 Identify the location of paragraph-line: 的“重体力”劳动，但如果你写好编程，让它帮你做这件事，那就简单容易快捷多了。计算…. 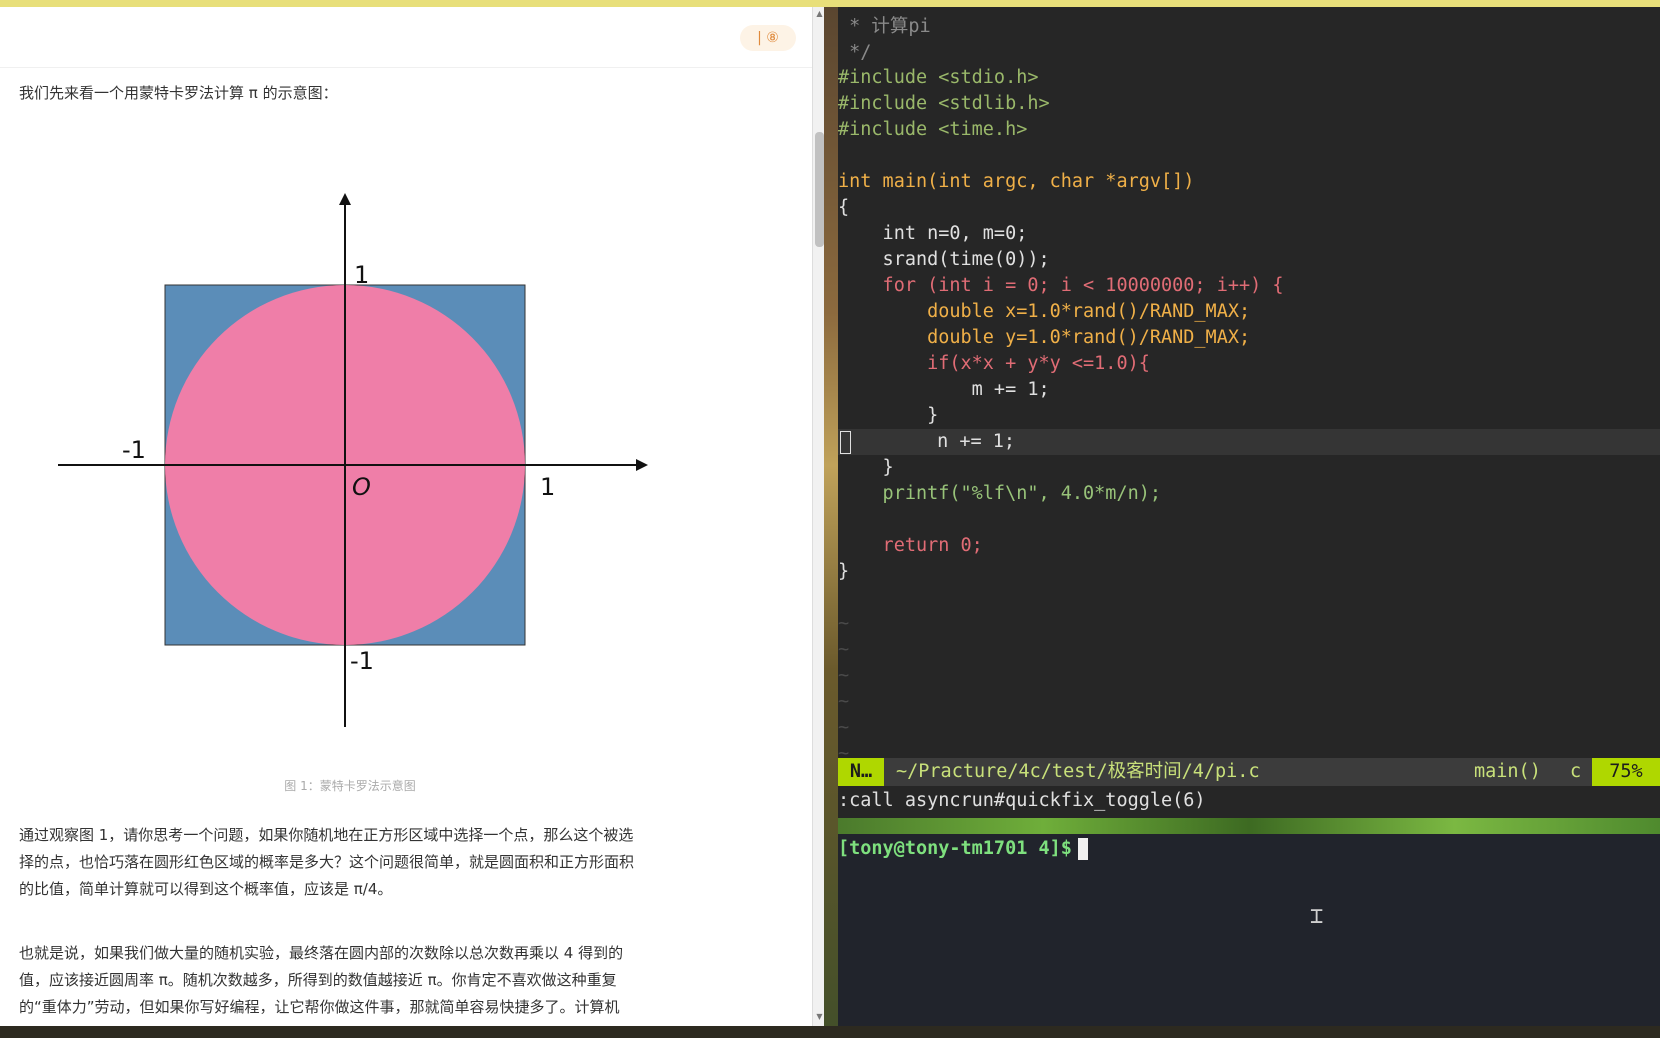
(319, 1007).